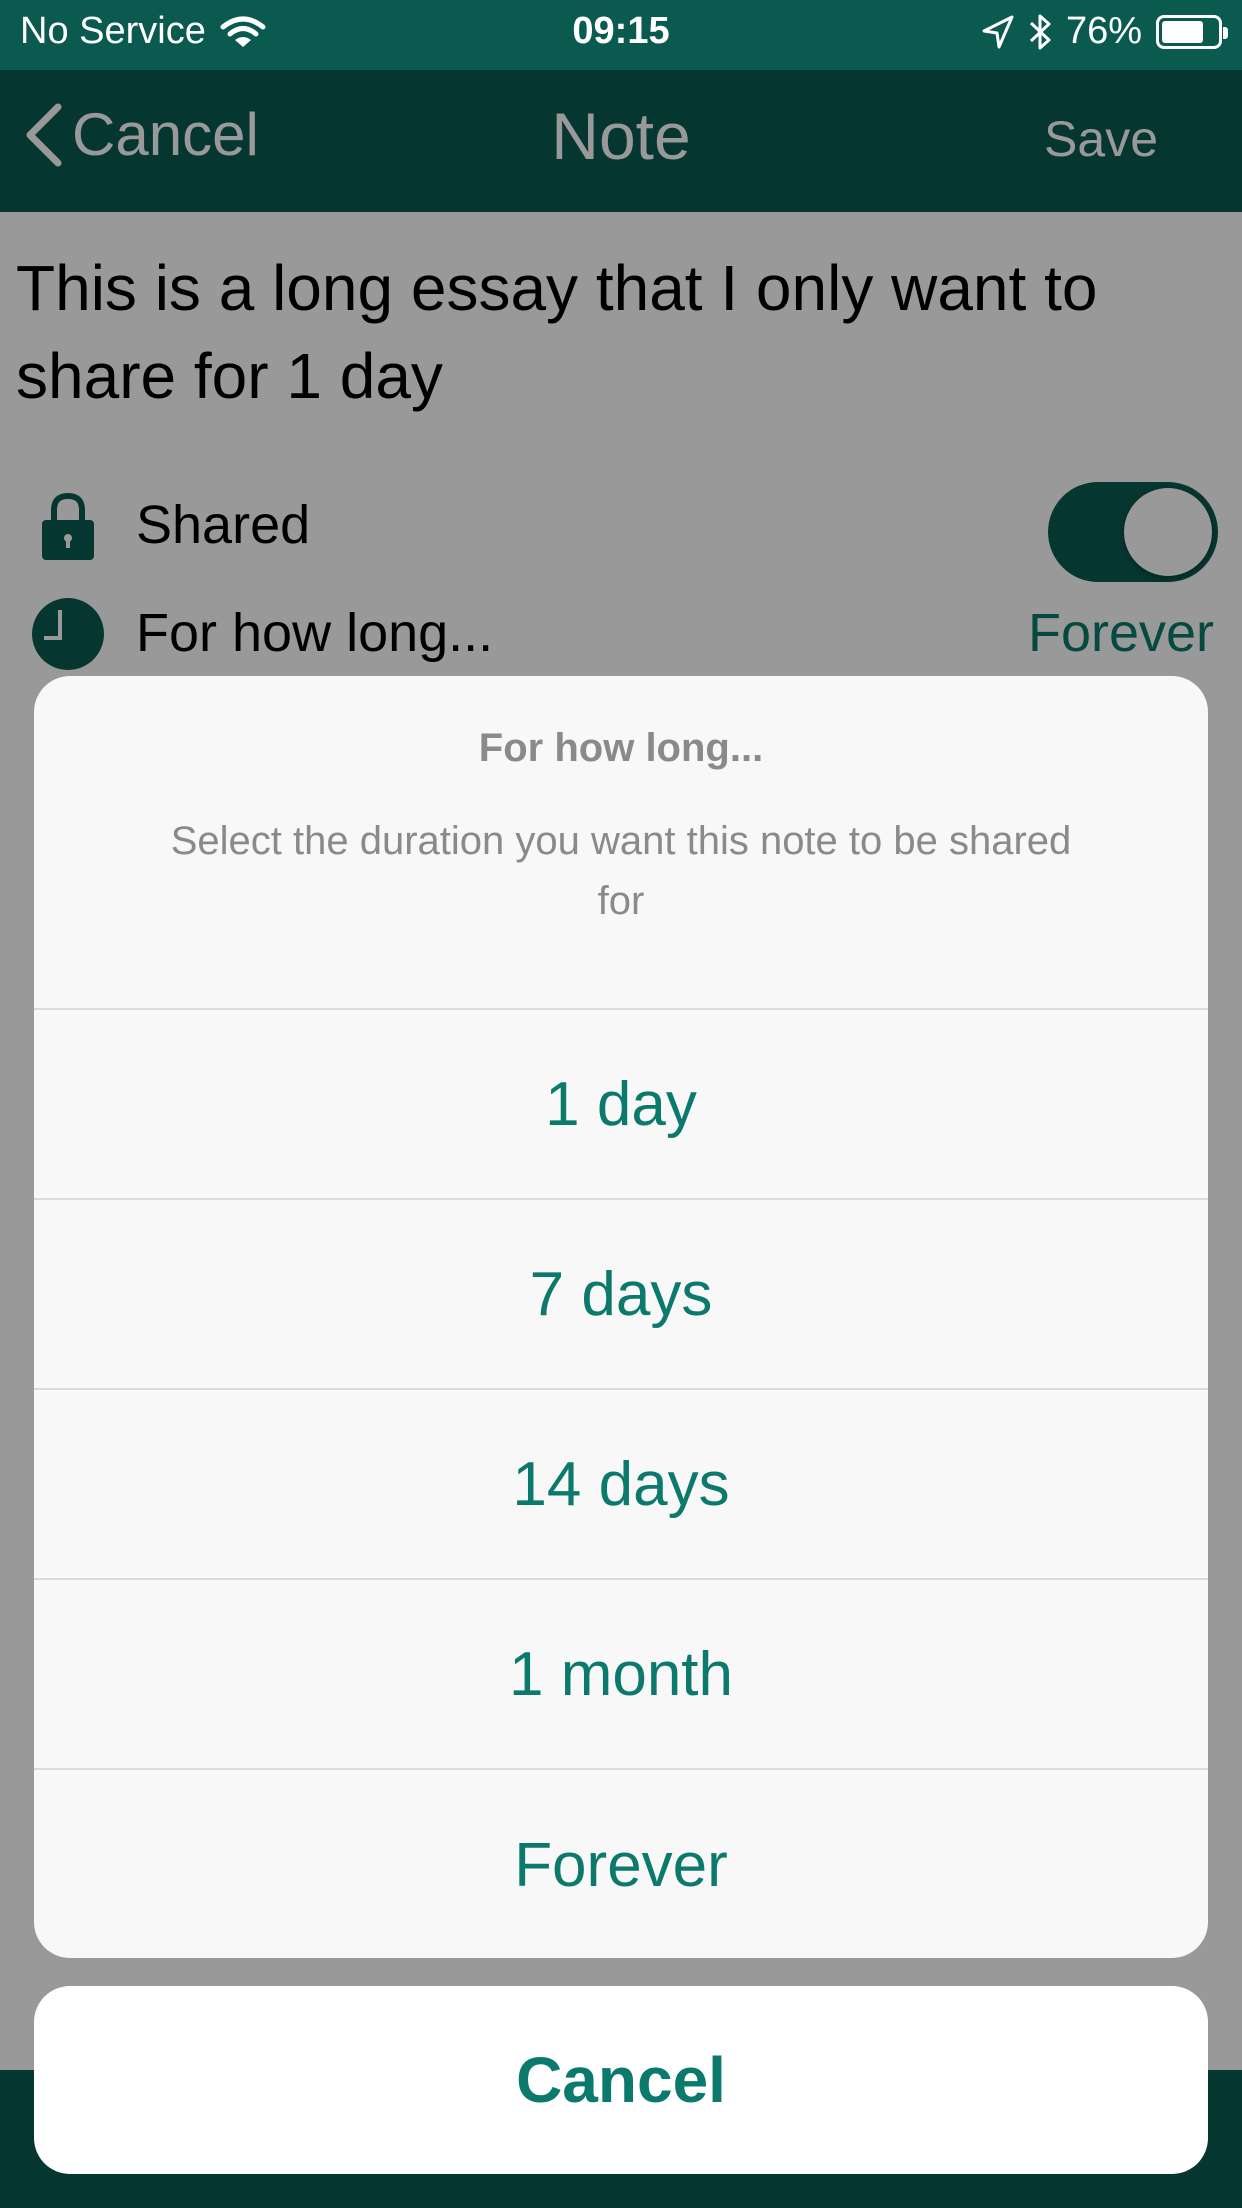 The image size is (1242, 2208). Describe the element at coordinates (998, 31) in the screenshot. I see `location-arrow-icon` at that location.